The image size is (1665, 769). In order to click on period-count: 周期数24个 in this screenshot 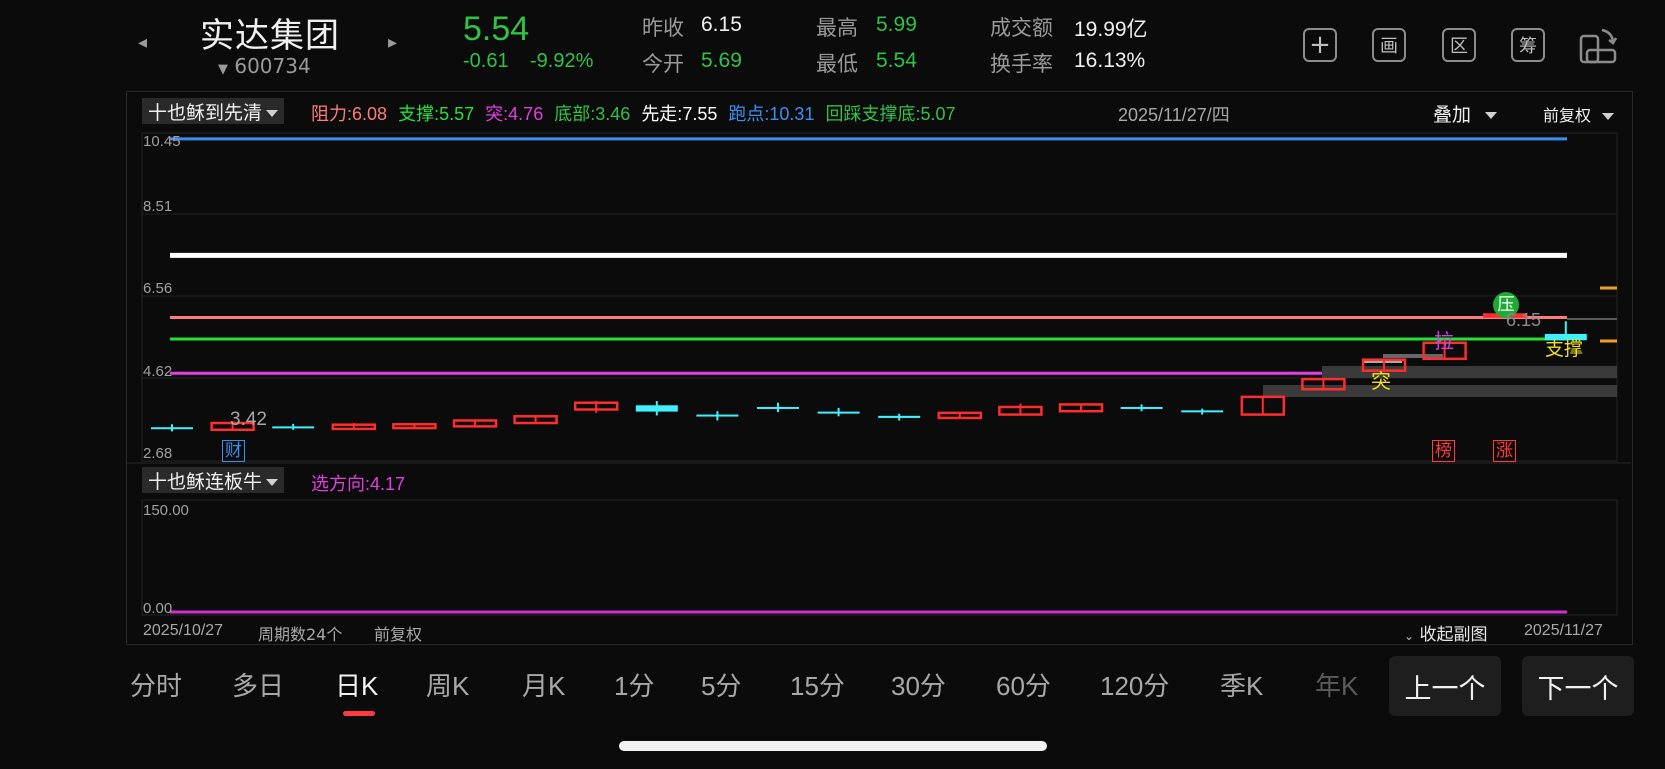, I will do `click(300, 634)`.